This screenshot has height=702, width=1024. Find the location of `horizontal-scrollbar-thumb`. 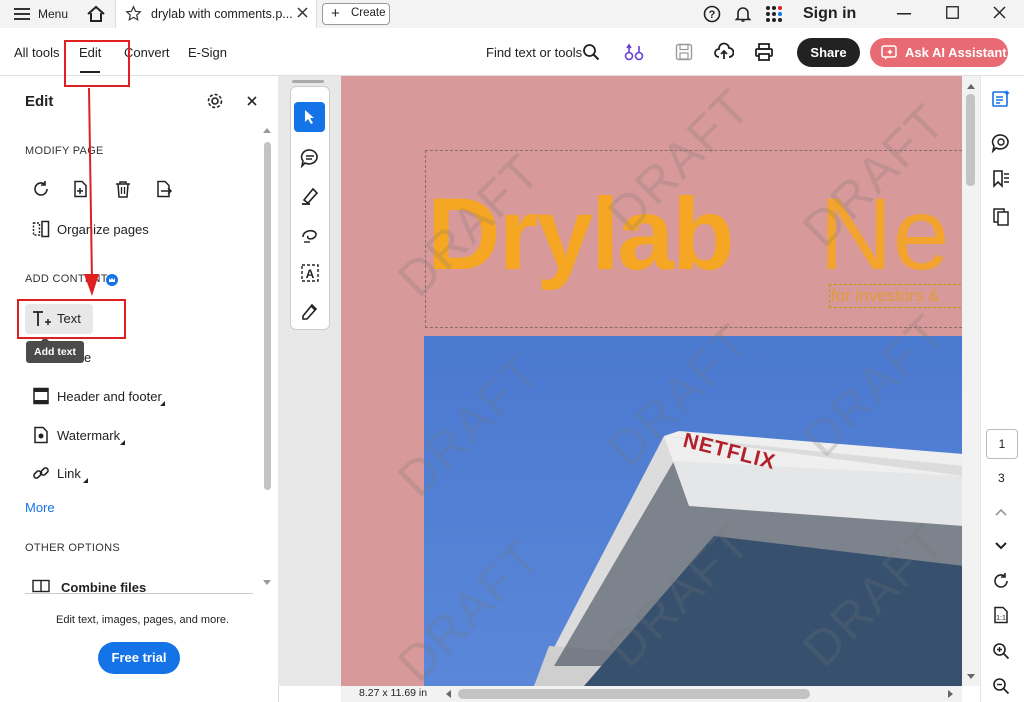

horizontal-scrollbar-thumb is located at coordinates (634, 694).